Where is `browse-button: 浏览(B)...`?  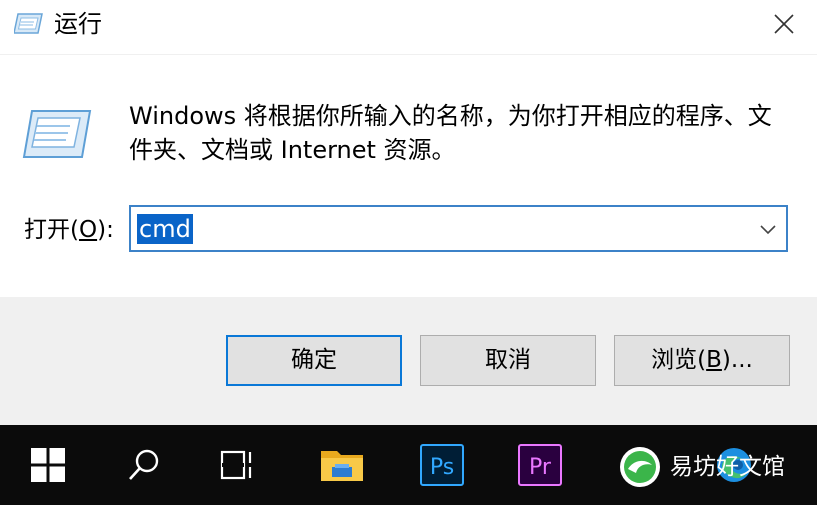 browse-button: 浏览(B)... is located at coordinates (702, 360).